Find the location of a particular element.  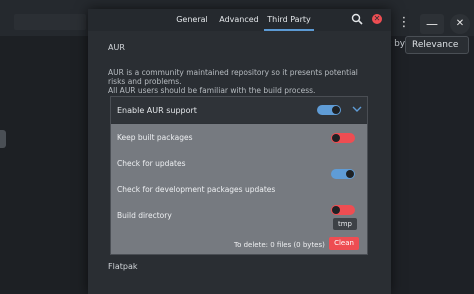

aur-section-title: AUR is located at coordinates (116, 47).